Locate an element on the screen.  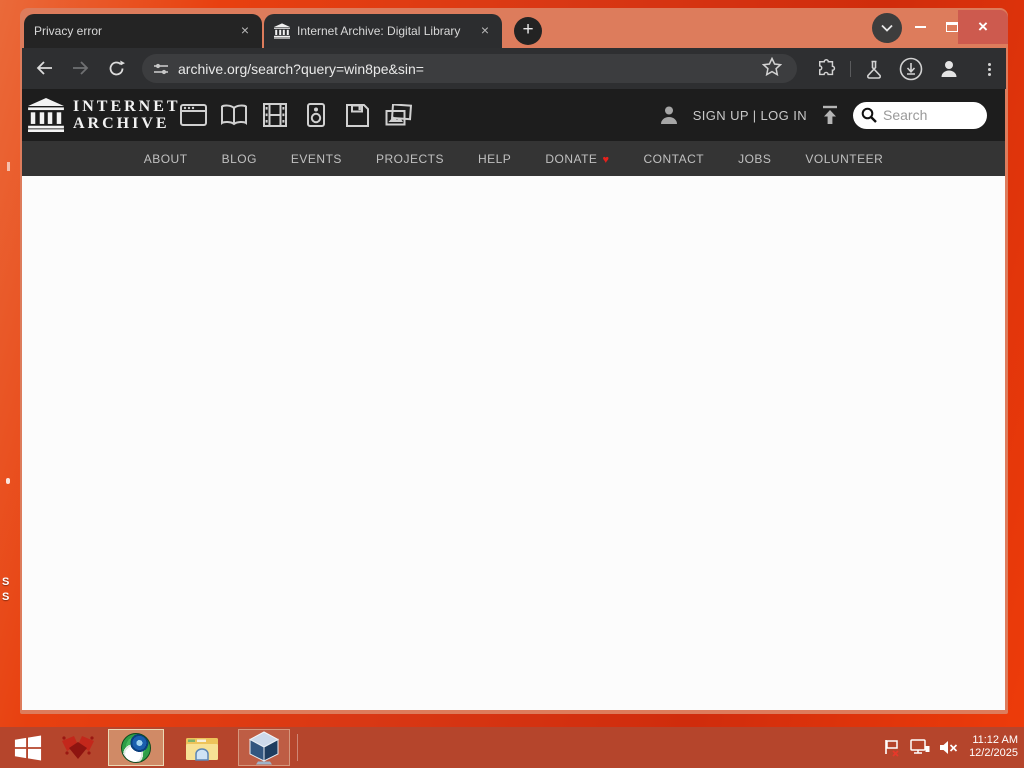
file-explorer-icon is located at coordinates (202, 749).